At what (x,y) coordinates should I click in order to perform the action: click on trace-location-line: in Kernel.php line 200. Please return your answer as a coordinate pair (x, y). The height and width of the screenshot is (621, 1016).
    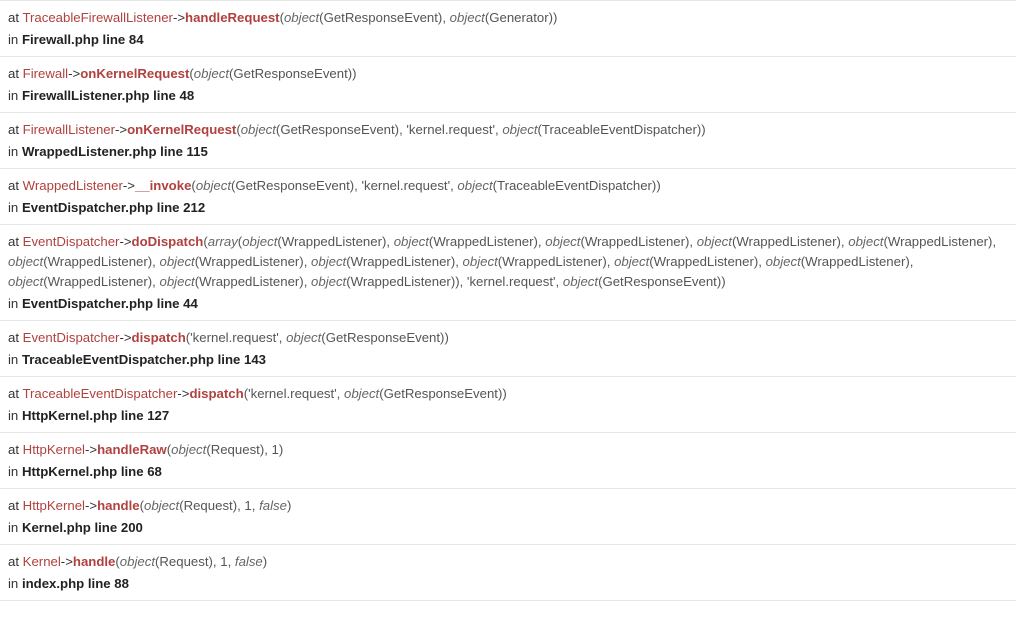
    Looking at the image, I should click on (508, 528).